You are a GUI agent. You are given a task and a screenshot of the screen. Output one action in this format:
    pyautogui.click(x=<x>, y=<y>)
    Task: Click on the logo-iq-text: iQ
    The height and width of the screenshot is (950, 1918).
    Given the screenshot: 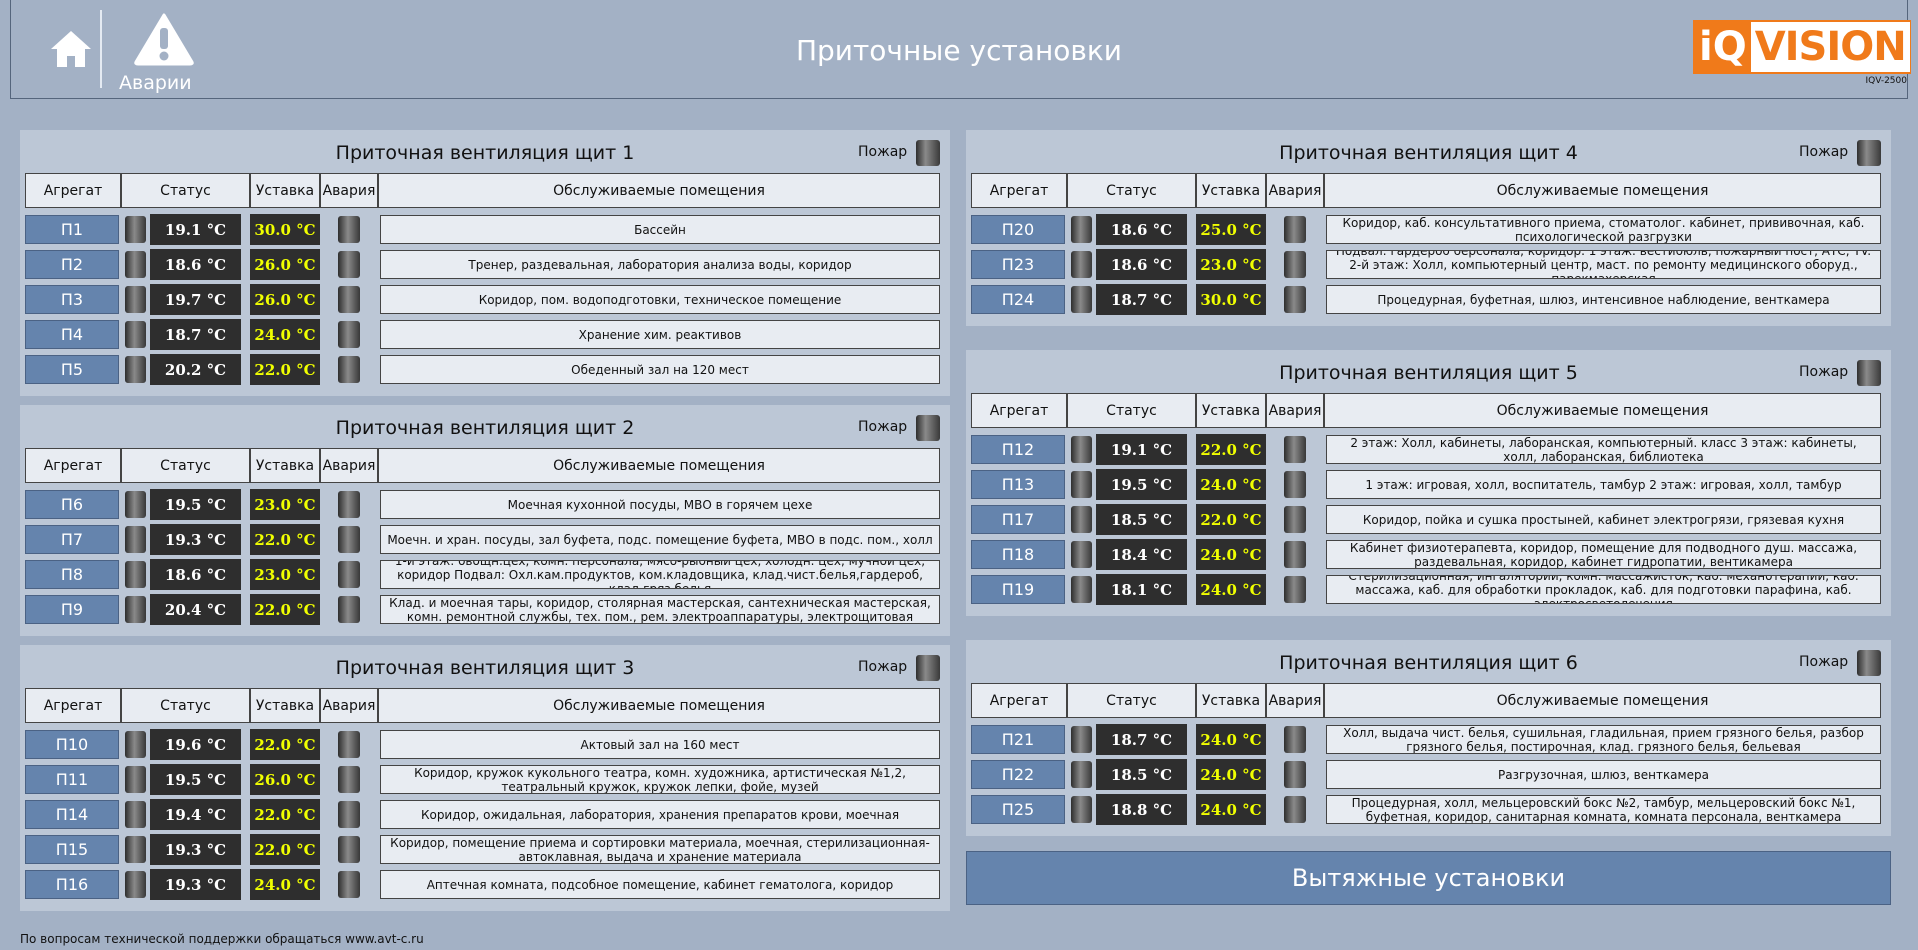 What is the action you would take?
    pyautogui.click(x=1723, y=47)
    